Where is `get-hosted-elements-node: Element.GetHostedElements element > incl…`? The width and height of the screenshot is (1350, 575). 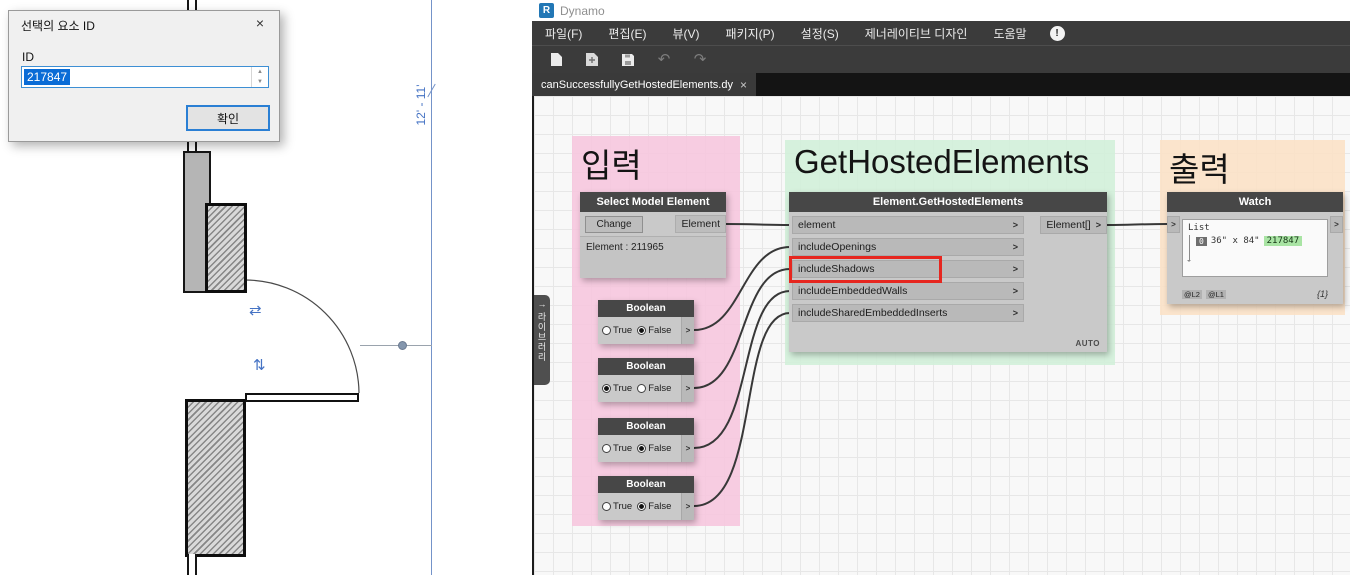
get-hosted-elements-node: Element.GetHostedElements element > incl… is located at coordinates (948, 272).